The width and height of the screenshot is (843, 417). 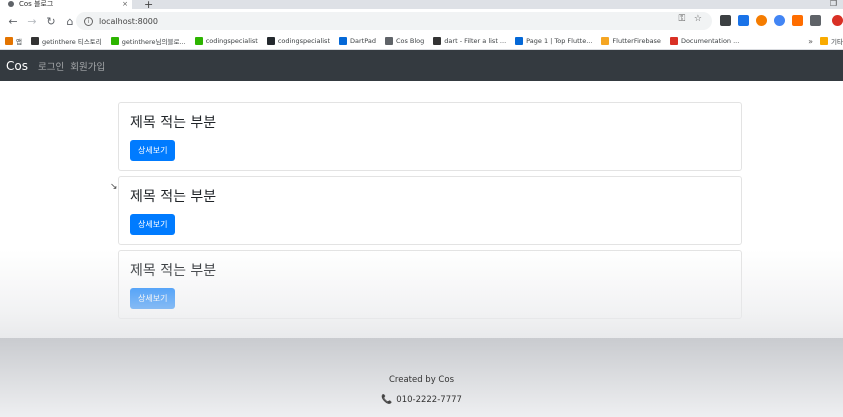 What do you see at coordinates (51, 21) in the screenshot?
I see `reload-icon: ↻` at bounding box center [51, 21].